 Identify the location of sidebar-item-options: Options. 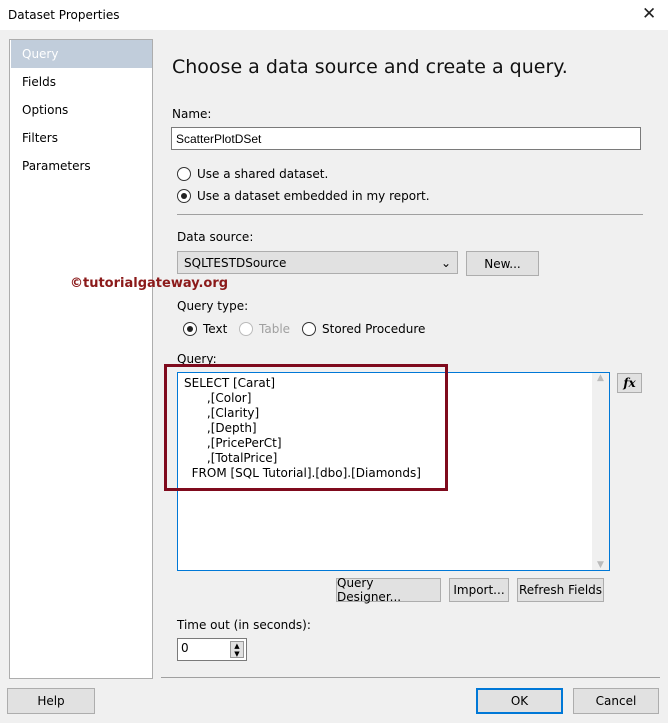
(81, 110).